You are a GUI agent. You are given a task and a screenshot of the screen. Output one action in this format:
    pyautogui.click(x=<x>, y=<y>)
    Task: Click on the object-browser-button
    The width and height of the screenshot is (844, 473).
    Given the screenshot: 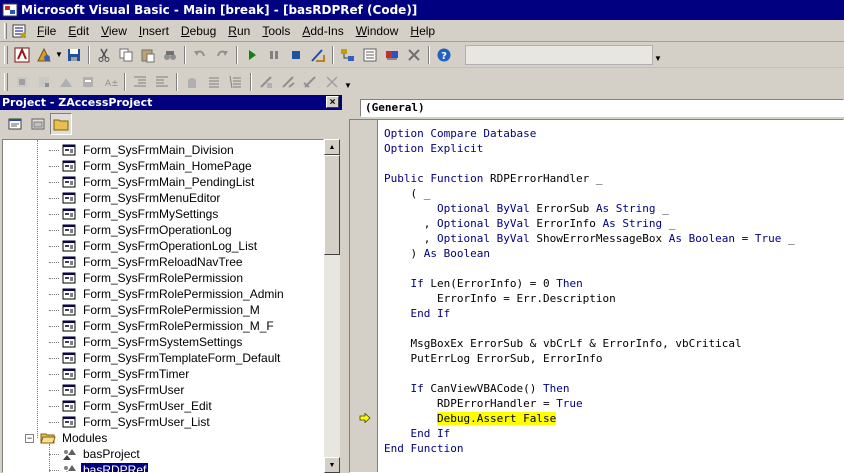 What is the action you would take?
    pyautogui.click(x=392, y=55)
    